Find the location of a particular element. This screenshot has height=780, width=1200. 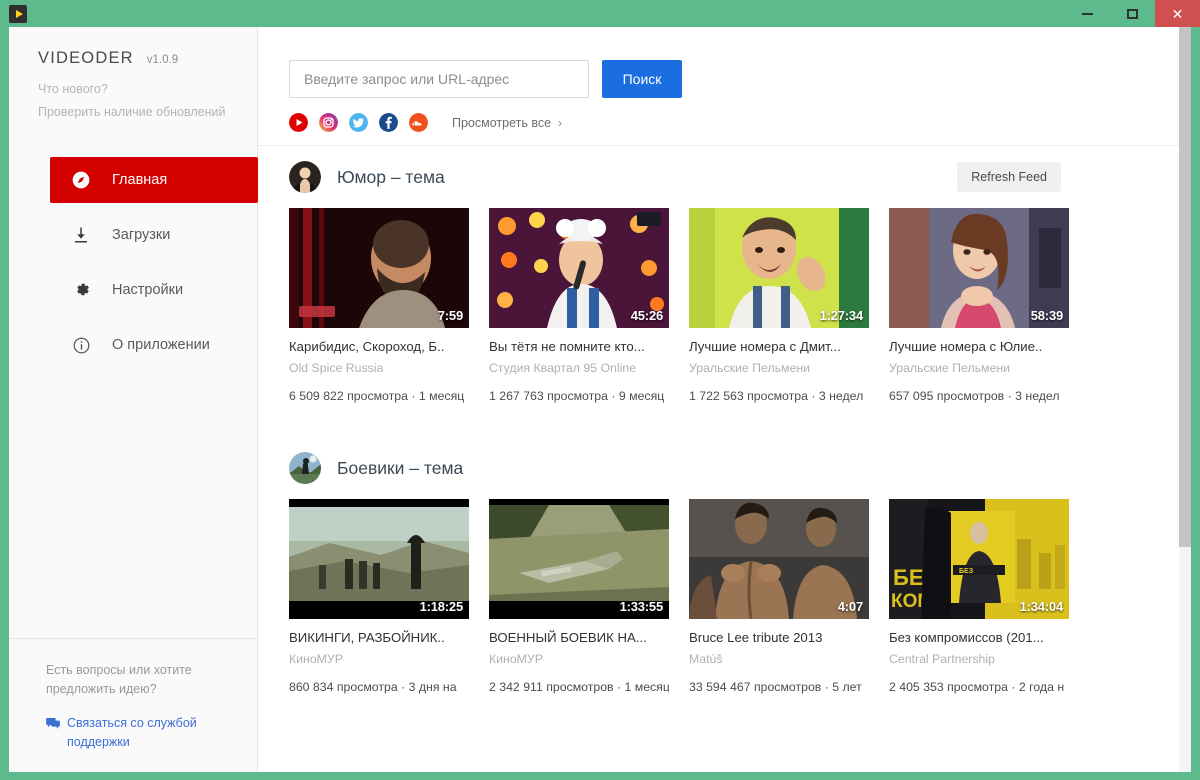

sidebar-item-settings: Настройки is located at coordinates (143, 290).